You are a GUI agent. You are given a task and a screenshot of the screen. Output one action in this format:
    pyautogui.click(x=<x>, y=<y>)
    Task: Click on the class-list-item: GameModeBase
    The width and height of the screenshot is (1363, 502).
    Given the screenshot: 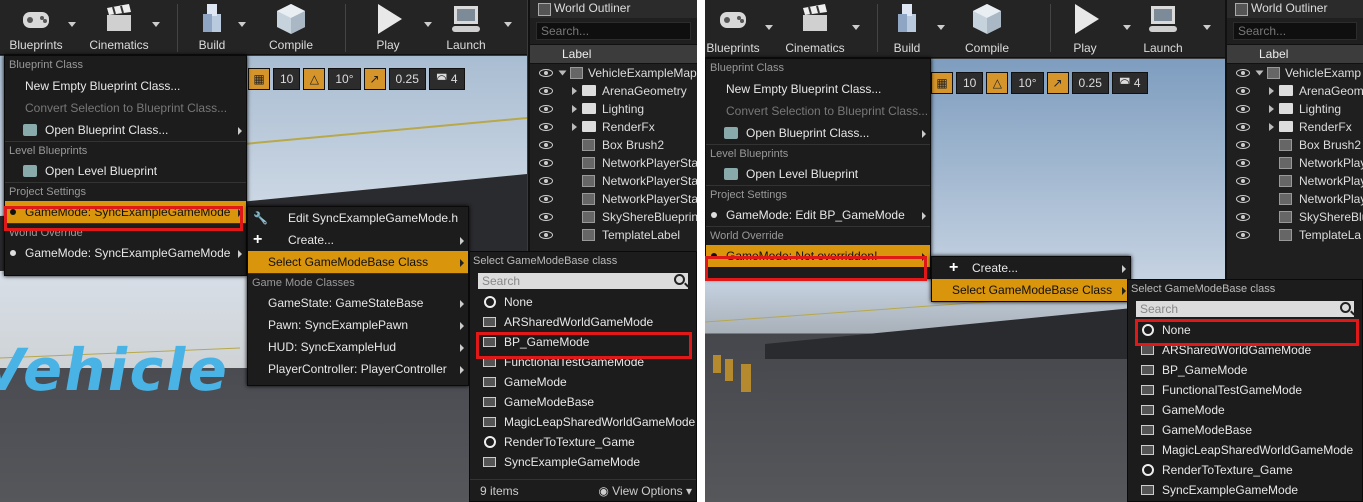 What is the action you would take?
    pyautogui.click(x=583, y=402)
    